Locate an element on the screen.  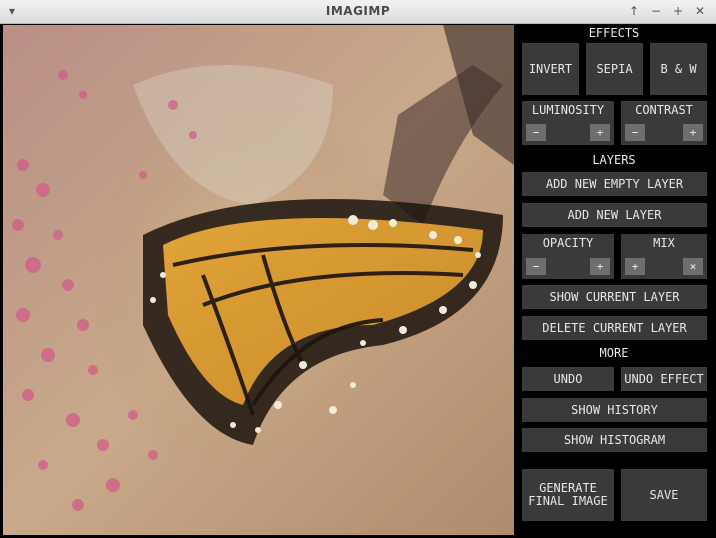
mix-multiply-button: × is located at coordinates (693, 266).